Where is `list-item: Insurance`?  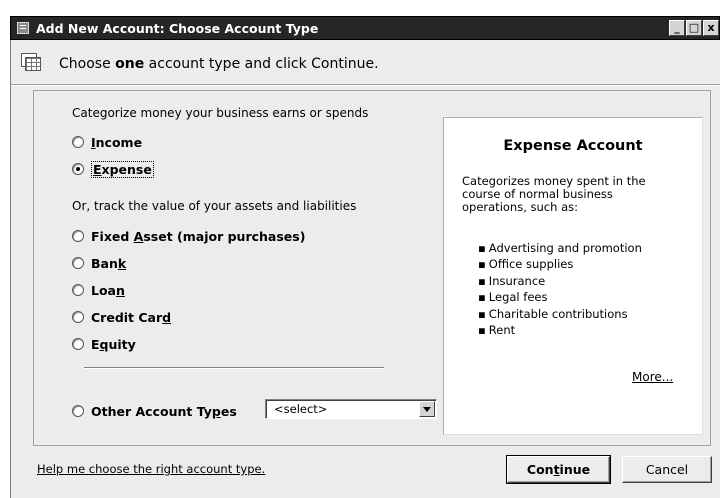
list-item: Insurance is located at coordinates (560, 281).